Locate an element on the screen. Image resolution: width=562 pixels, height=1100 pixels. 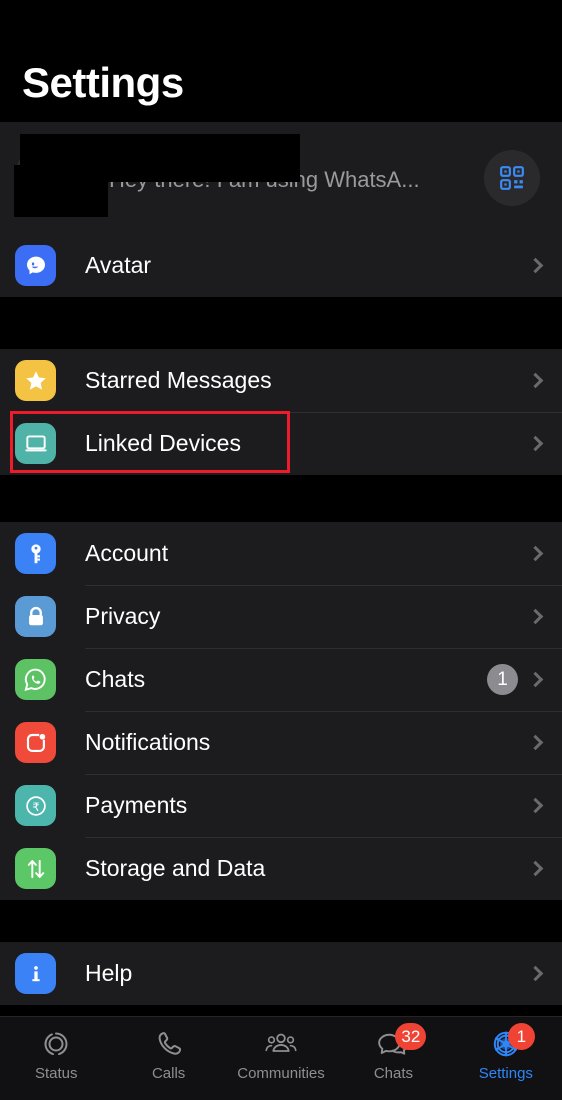
tab-label: Calls is located at coordinates (168, 1073).